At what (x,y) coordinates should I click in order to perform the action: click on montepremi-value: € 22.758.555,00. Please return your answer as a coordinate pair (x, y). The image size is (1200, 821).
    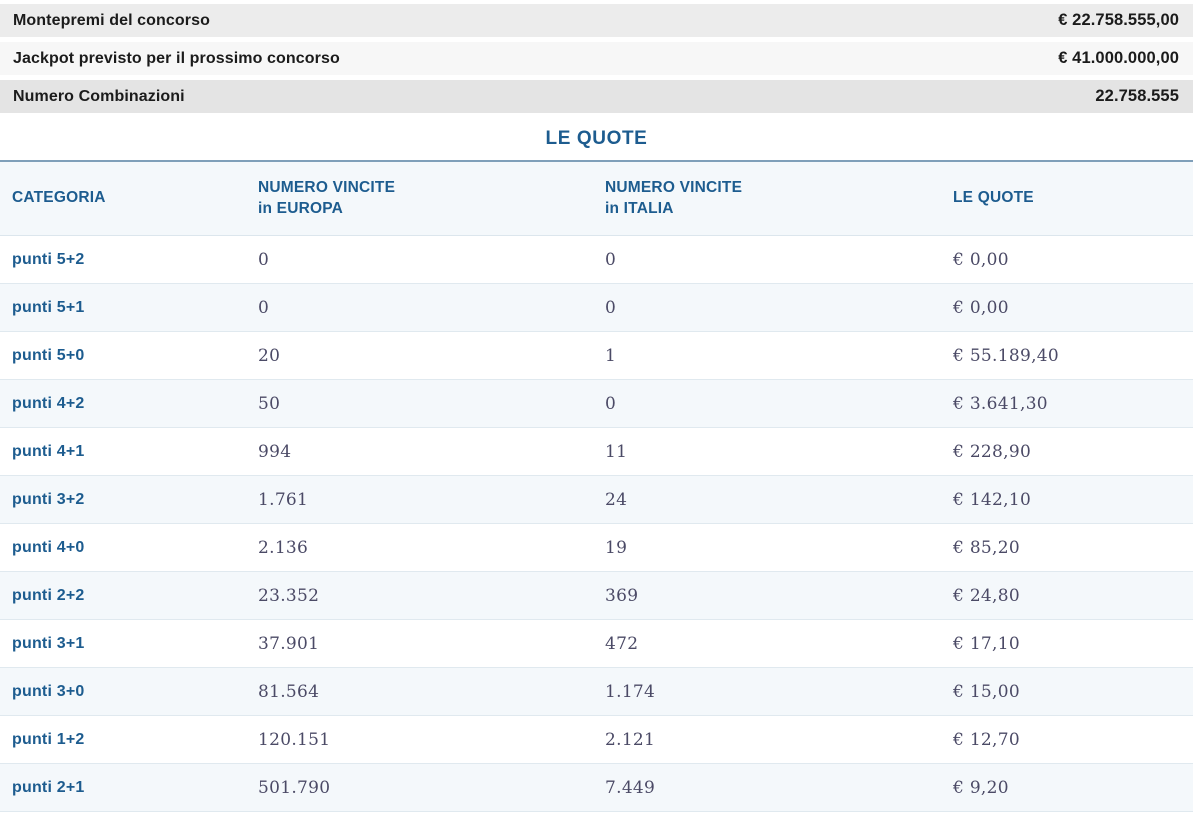
    Looking at the image, I should click on (1118, 20).